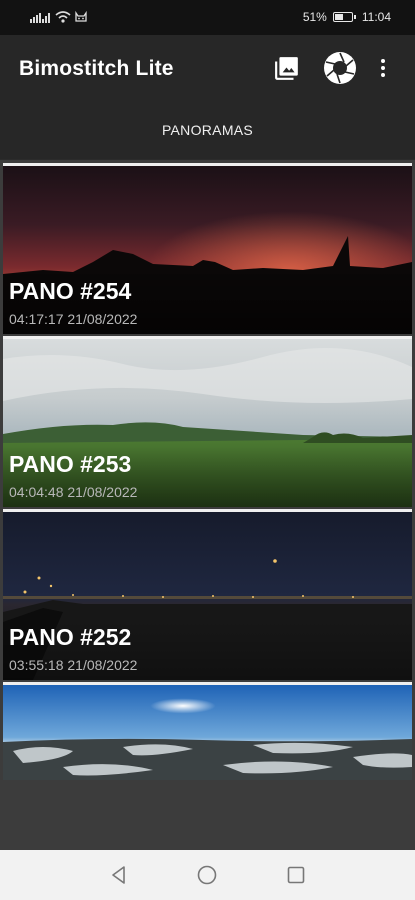 This screenshot has width=415, height=900. I want to click on panorama-date: 04:17:17 21/08/2022, so click(73, 319).